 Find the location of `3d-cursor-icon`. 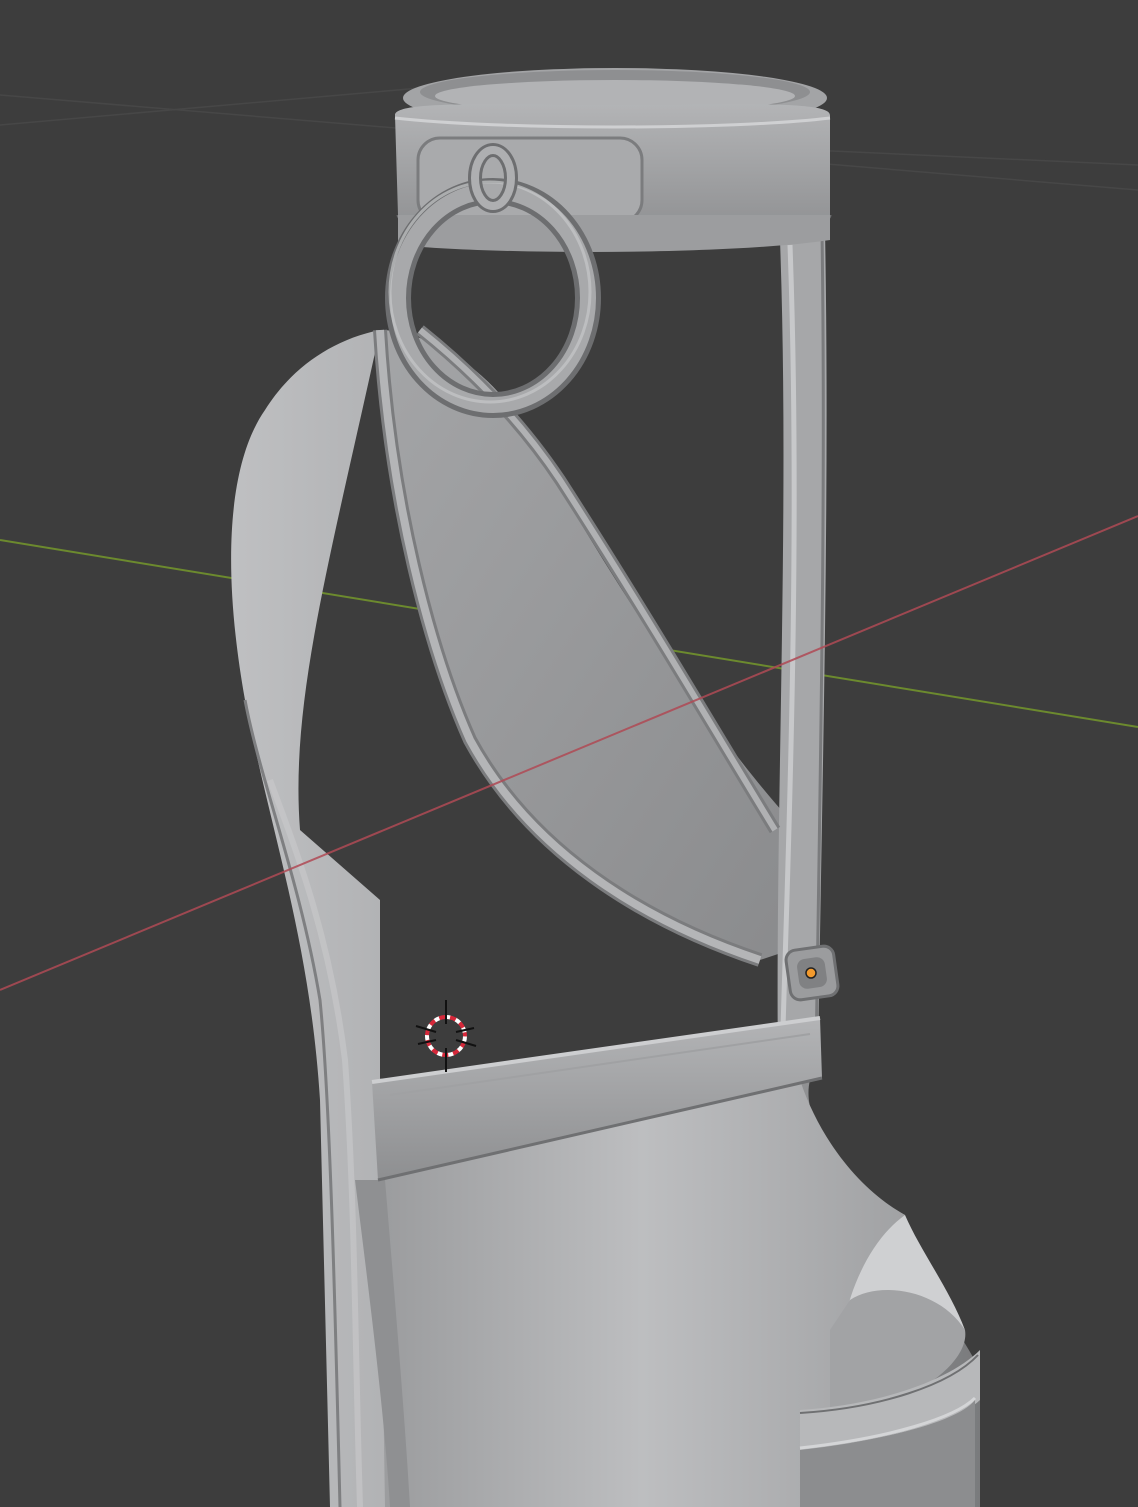

3d-cursor-icon is located at coordinates (446, 1036).